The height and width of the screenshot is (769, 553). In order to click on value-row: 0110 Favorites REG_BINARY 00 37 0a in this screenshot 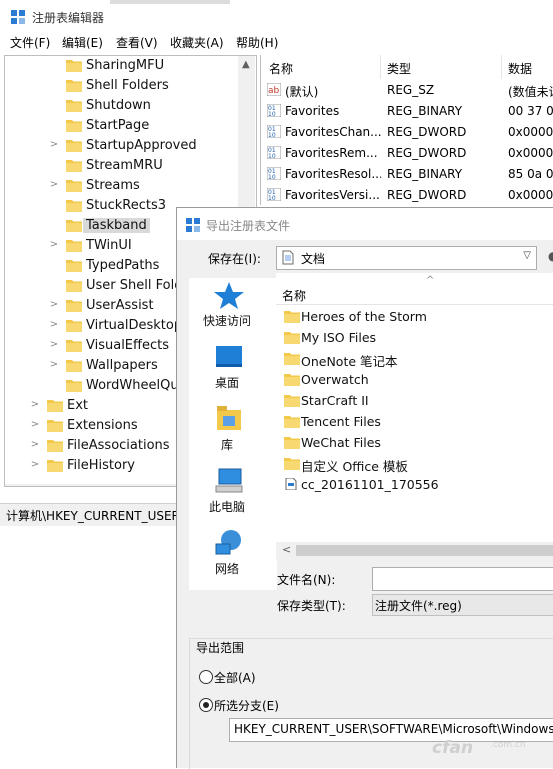, I will do `click(407, 111)`.